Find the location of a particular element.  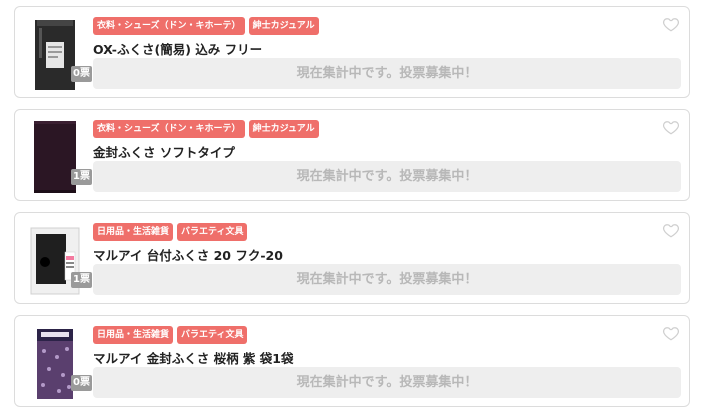

product-title: OX-ふくさ(簡易) 込み フリー is located at coordinates (177, 48).